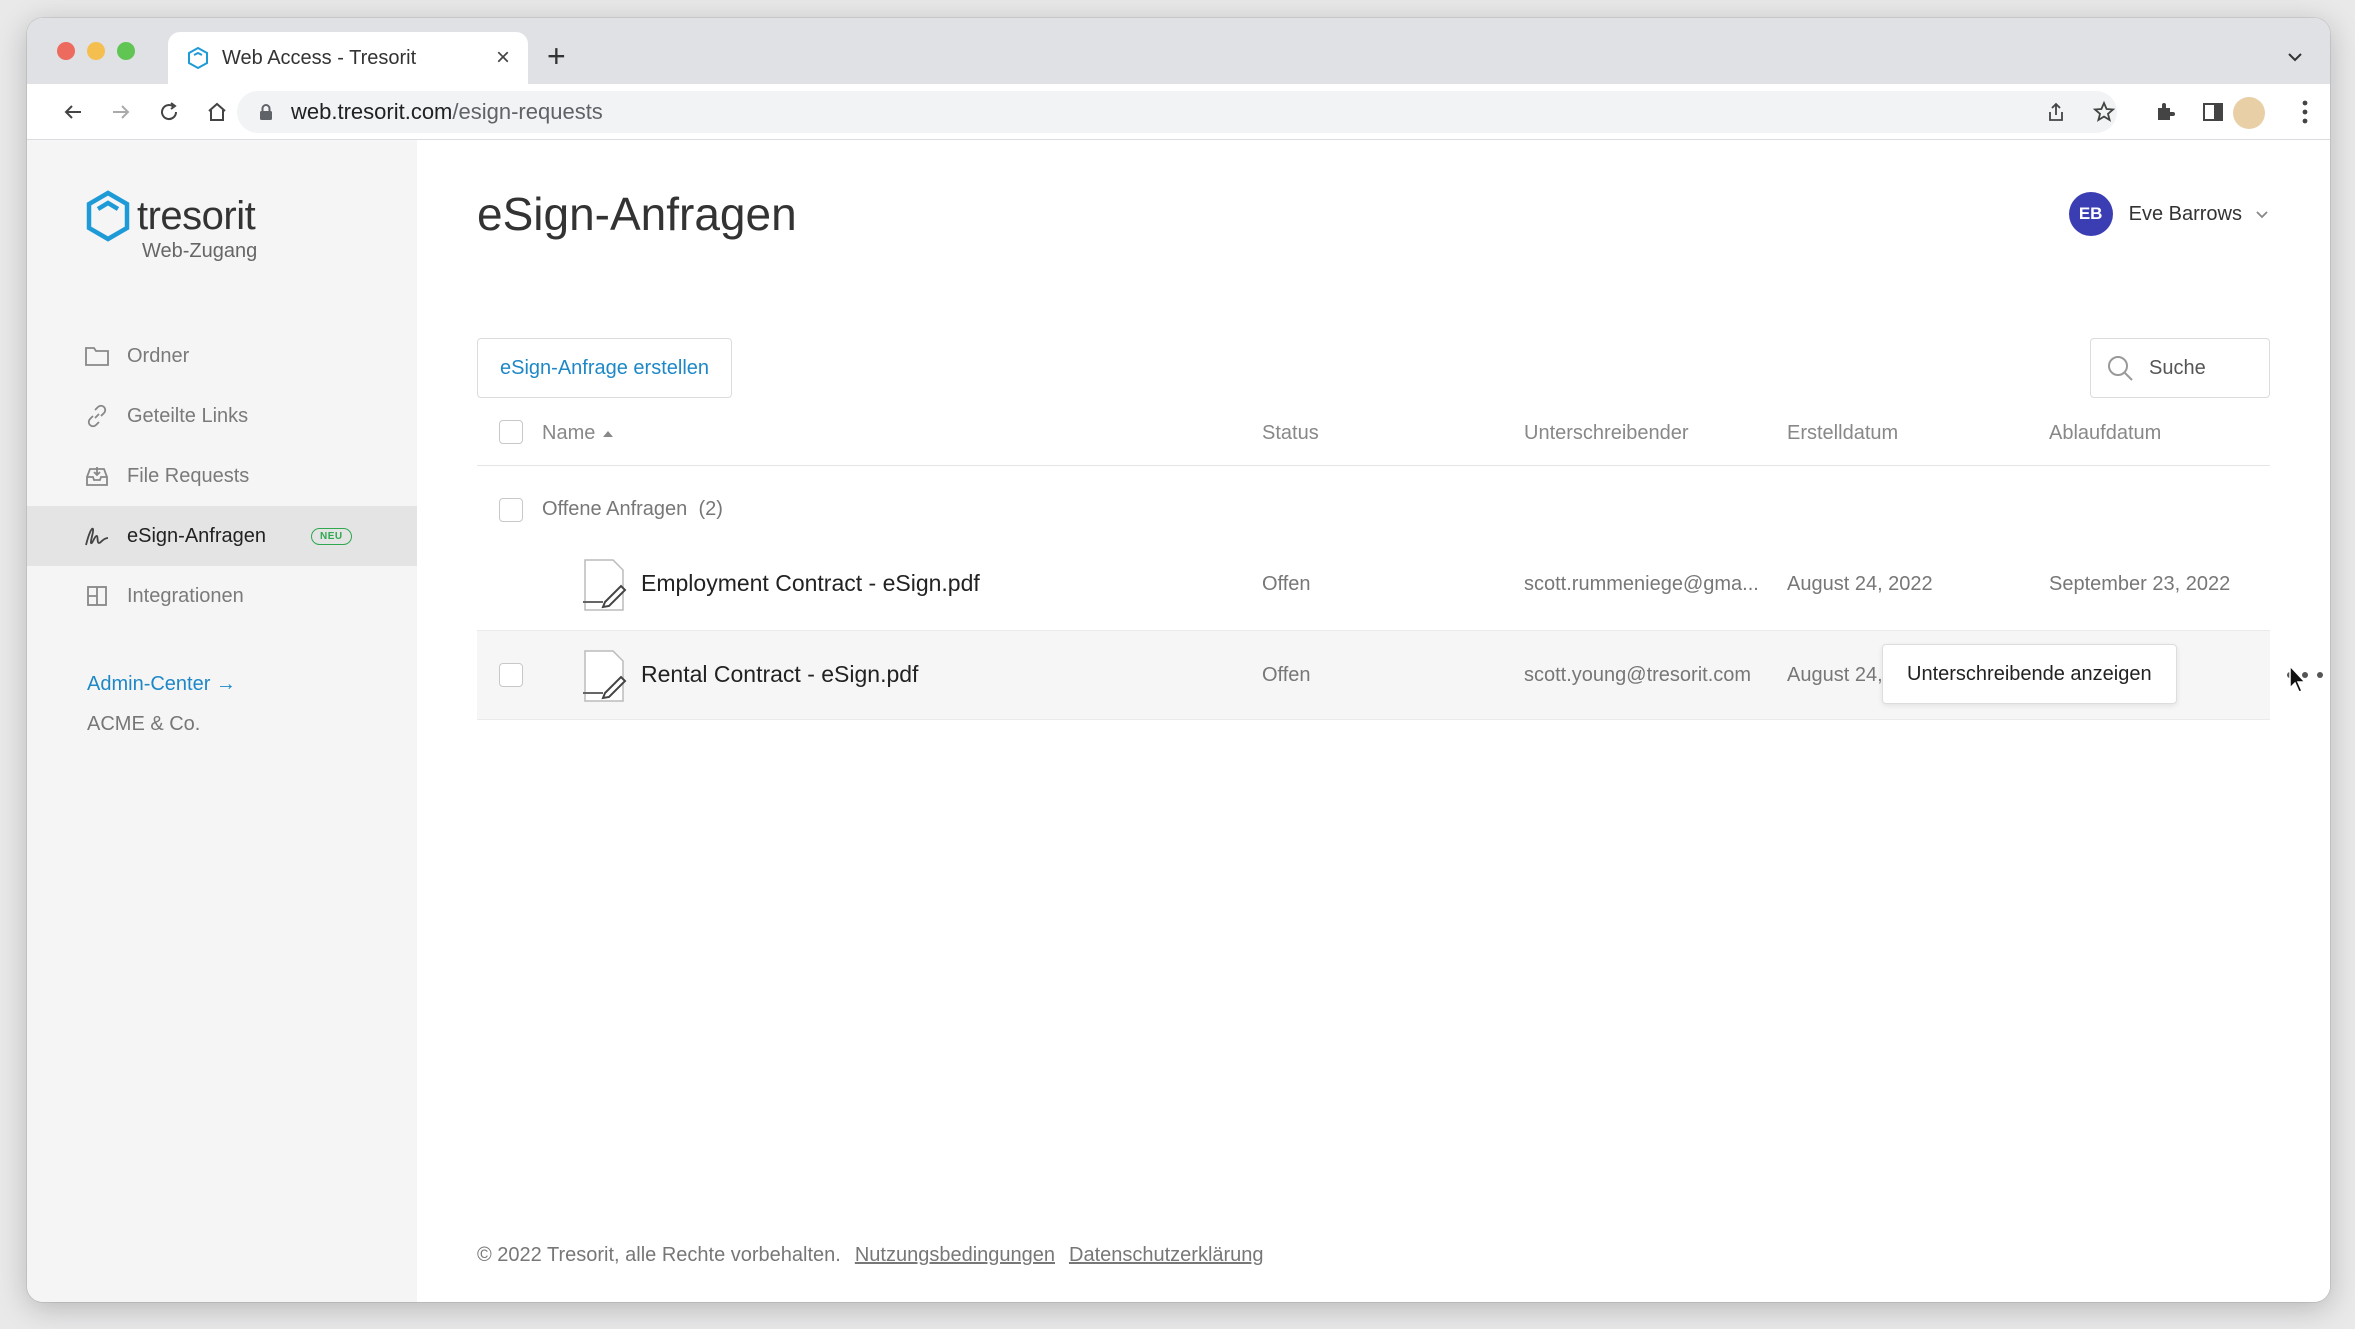 The width and height of the screenshot is (2355, 1329). Describe the element at coordinates (196, 535) in the screenshot. I see `sidebar-item-label: eSign-Anfragen` at that location.